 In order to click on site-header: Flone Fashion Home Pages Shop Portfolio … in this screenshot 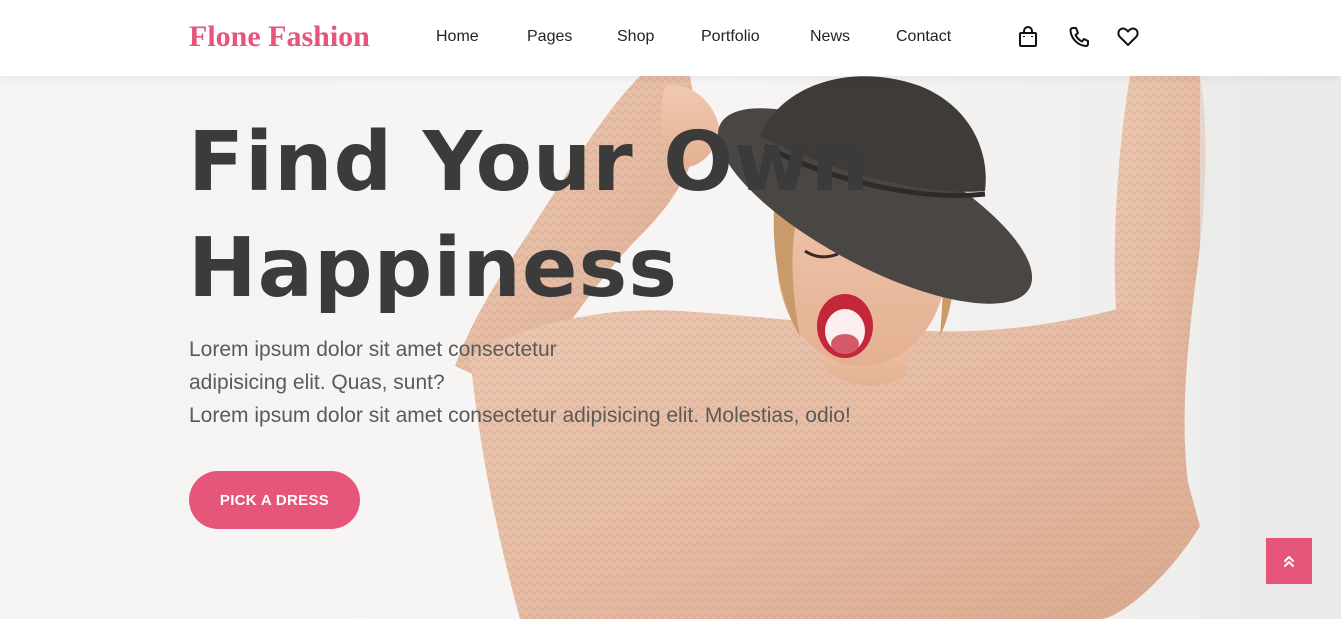, I will do `click(670, 38)`.